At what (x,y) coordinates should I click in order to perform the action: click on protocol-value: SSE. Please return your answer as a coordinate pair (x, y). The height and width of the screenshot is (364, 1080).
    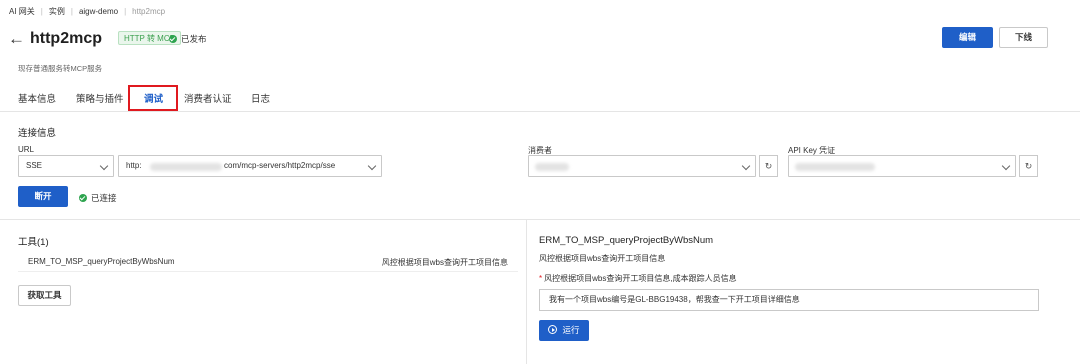
    Looking at the image, I should click on (34, 165).